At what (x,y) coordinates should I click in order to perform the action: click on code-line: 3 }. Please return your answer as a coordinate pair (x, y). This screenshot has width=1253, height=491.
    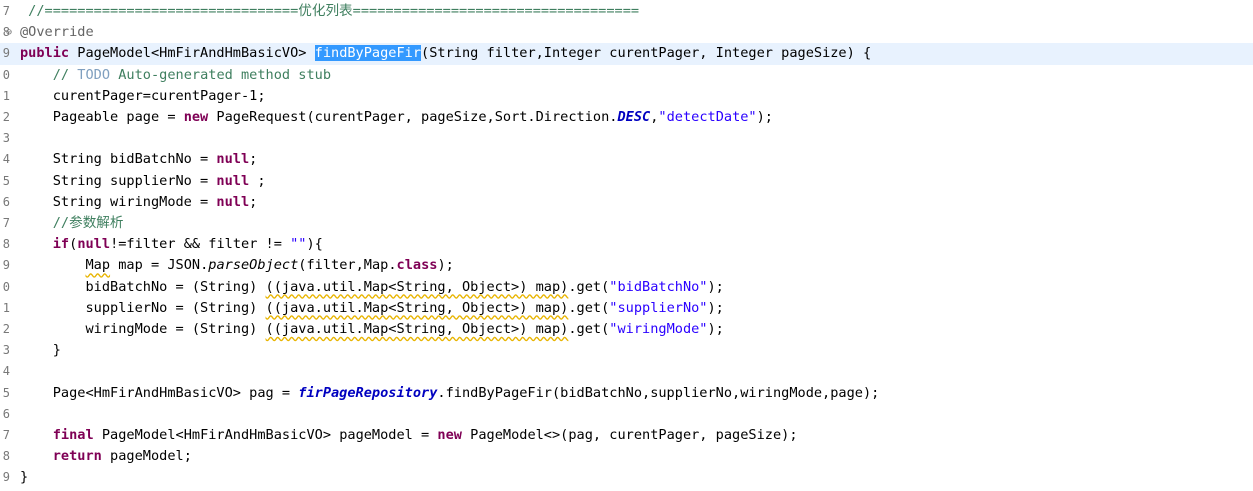
    Looking at the image, I should click on (626, 350).